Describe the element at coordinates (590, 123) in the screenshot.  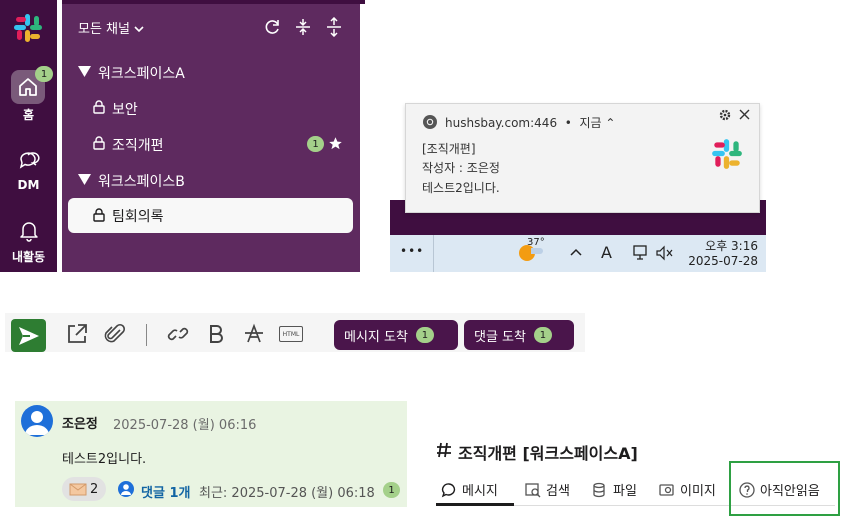
I see `notification-time: 지금` at that location.